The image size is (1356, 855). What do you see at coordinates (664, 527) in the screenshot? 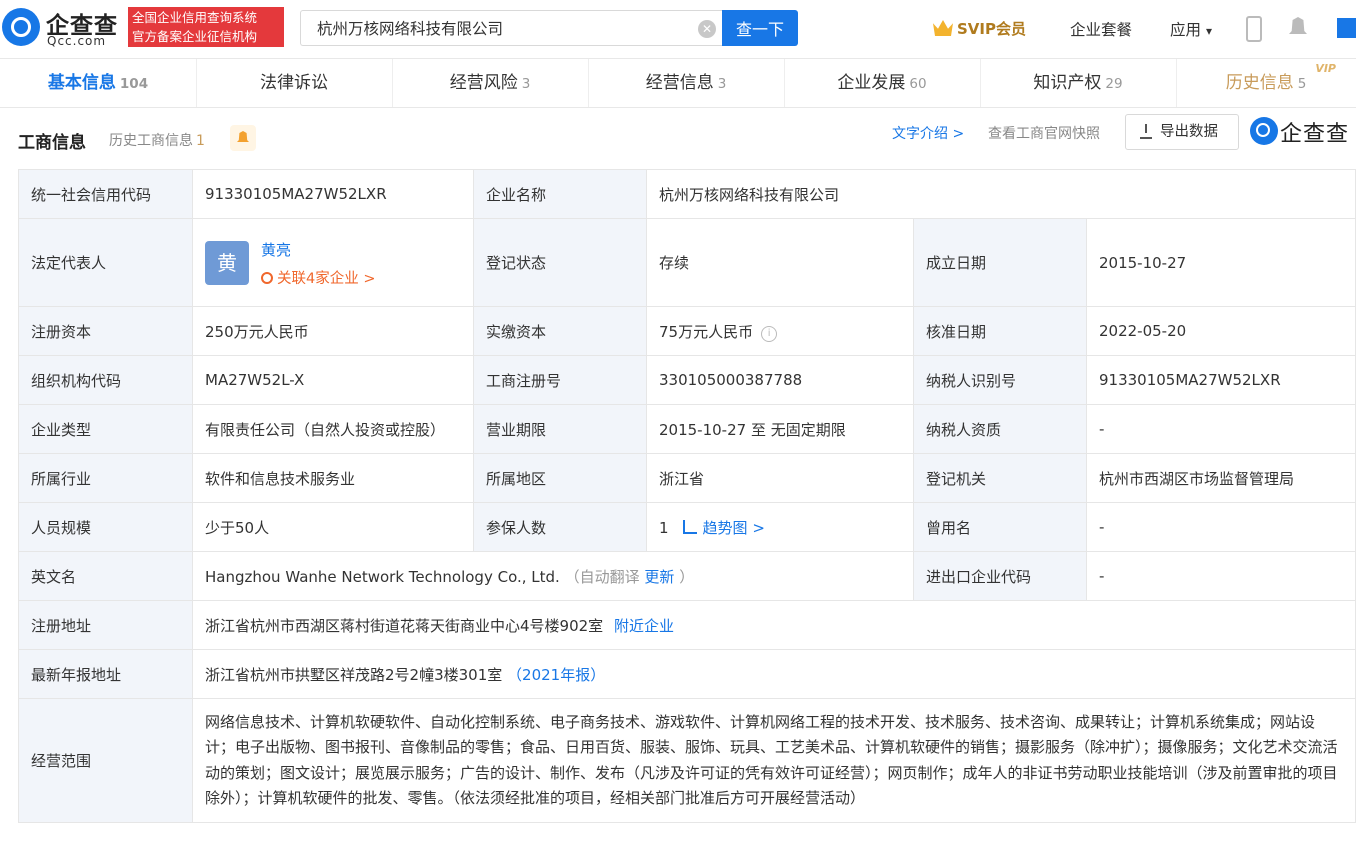
I see `insured-value: 1` at bounding box center [664, 527].